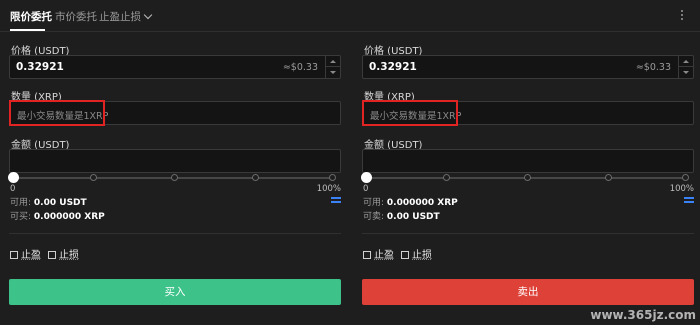  I want to click on chevron-down-icon, so click(148, 15).